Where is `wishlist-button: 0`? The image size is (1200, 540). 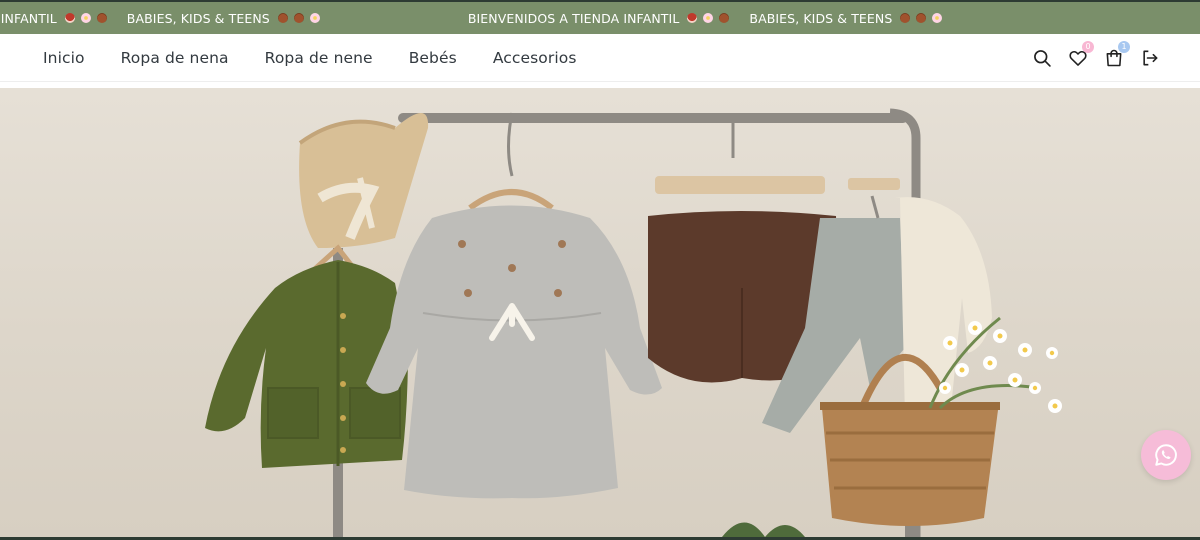
wishlist-button: 0 is located at coordinates (1081, 54).